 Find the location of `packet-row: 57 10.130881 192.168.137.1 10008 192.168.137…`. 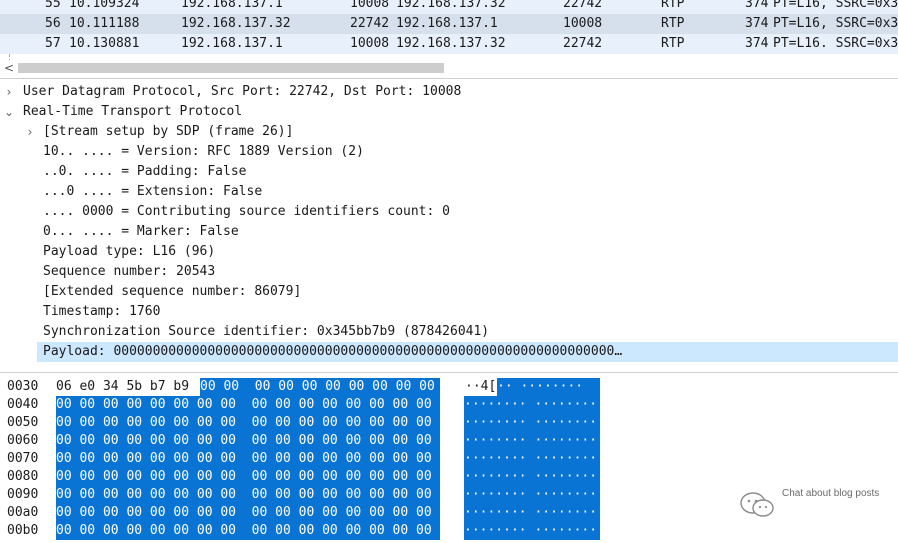

packet-row: 57 10.130881 192.168.137.1 10008 192.168.137… is located at coordinates (449, 44).